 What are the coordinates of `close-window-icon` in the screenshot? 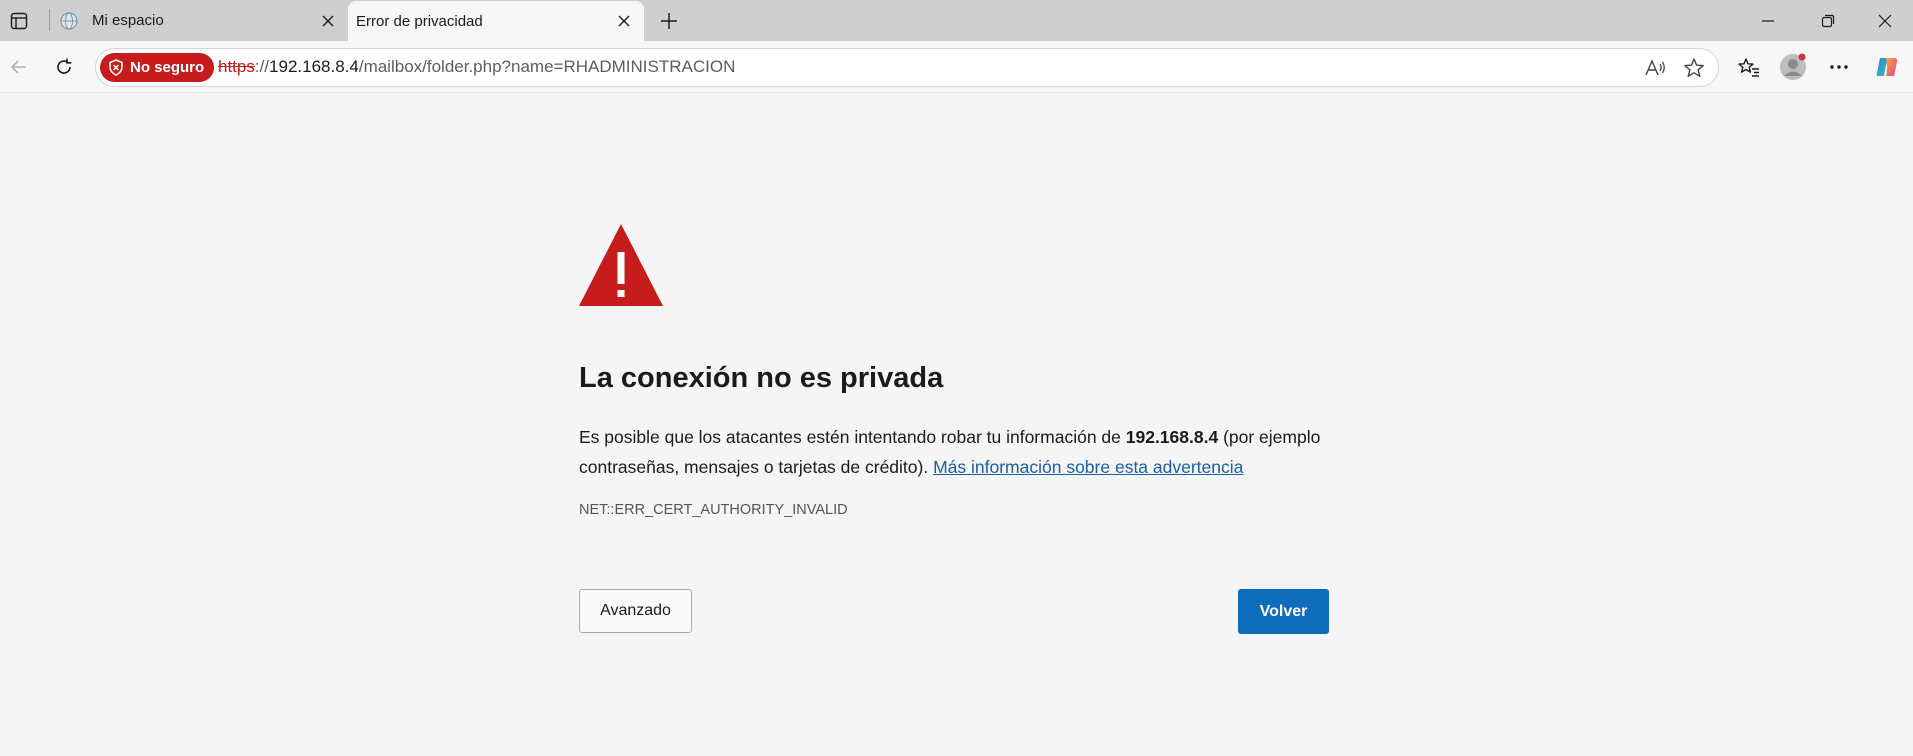 It's located at (1885, 20).